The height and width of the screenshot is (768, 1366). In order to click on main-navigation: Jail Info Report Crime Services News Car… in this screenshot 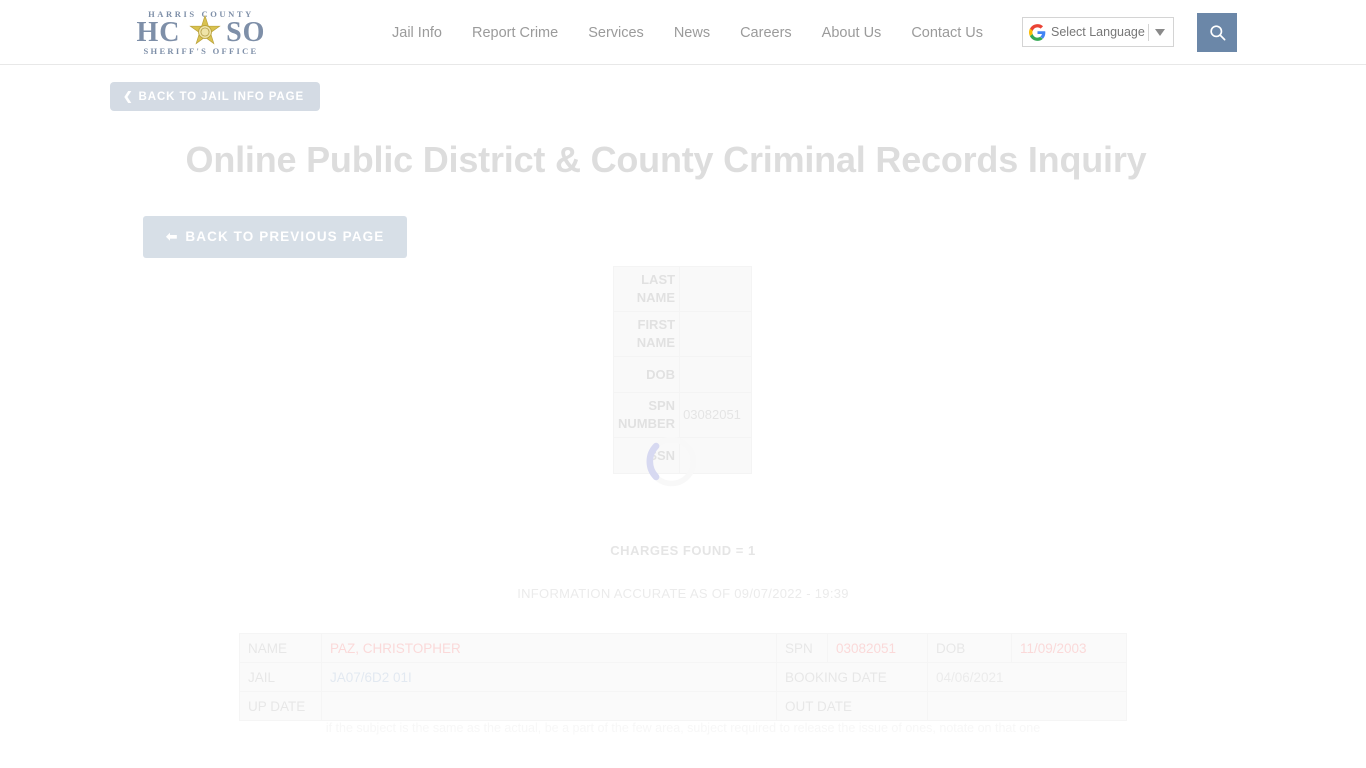, I will do `click(687, 32)`.